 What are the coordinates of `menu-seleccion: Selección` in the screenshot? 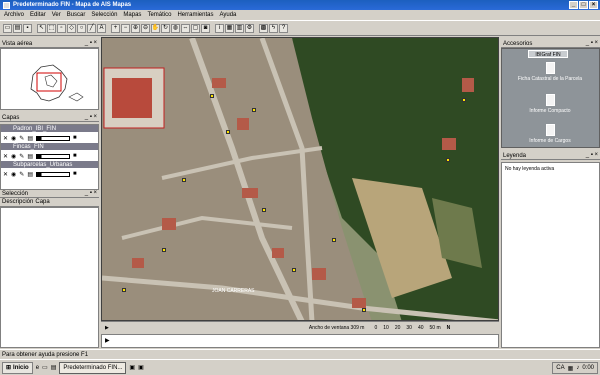 It's located at (104, 15).